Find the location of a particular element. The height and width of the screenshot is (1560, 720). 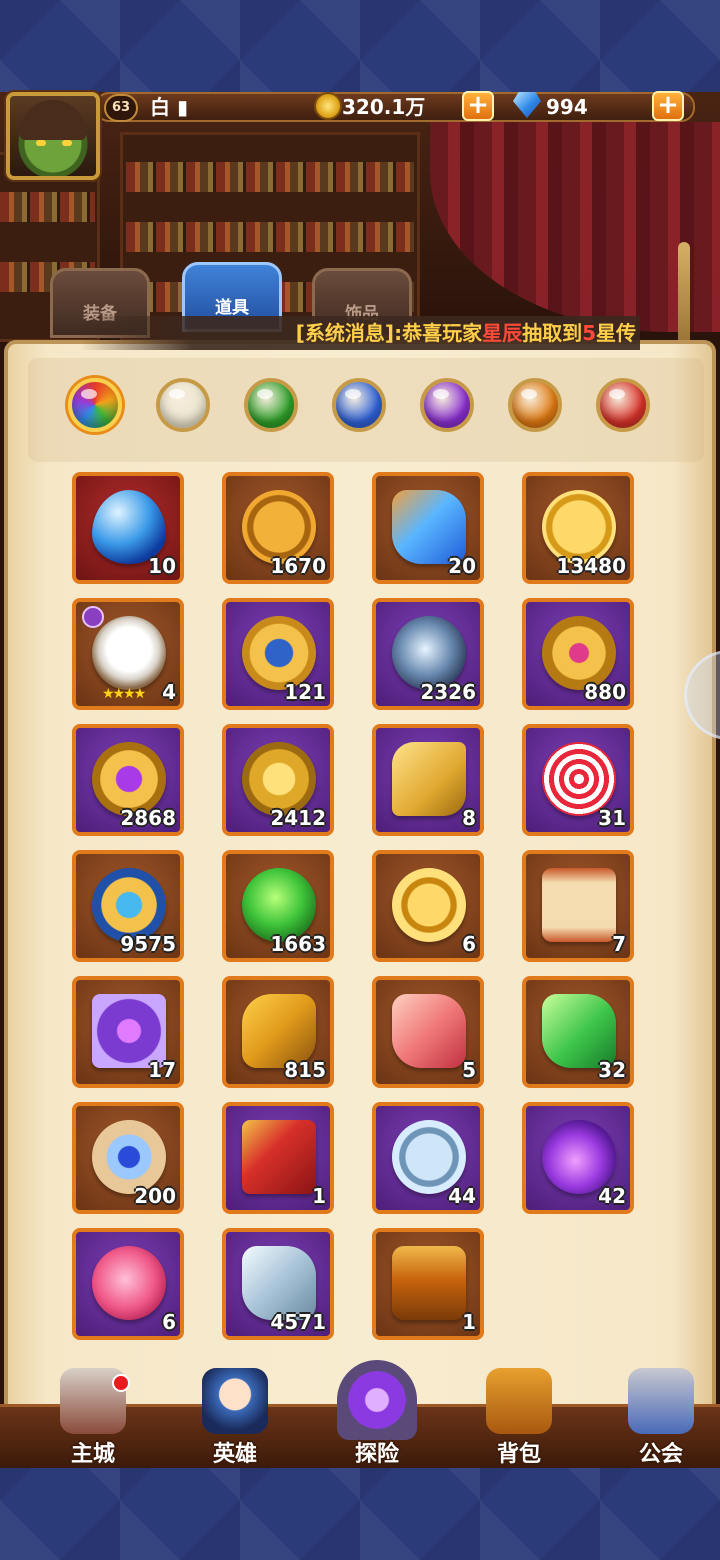

item-count: 200 is located at coordinates (155, 1196).